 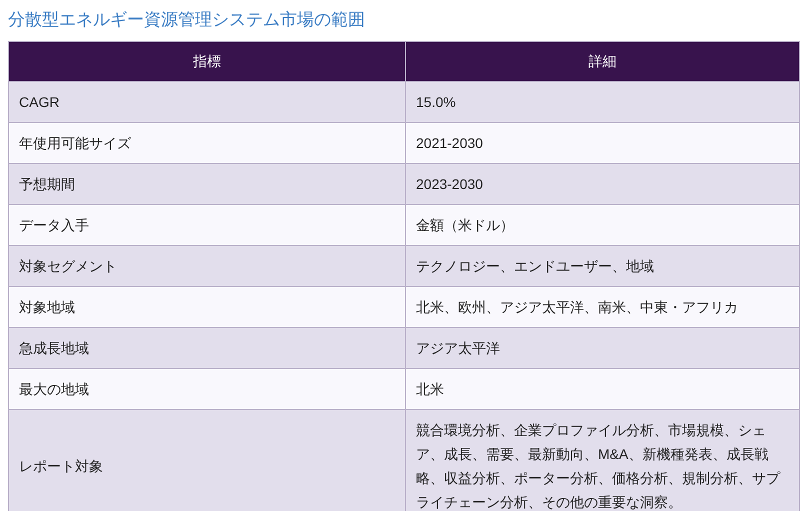 I want to click on table-cell: 対象地域, so click(x=207, y=307).